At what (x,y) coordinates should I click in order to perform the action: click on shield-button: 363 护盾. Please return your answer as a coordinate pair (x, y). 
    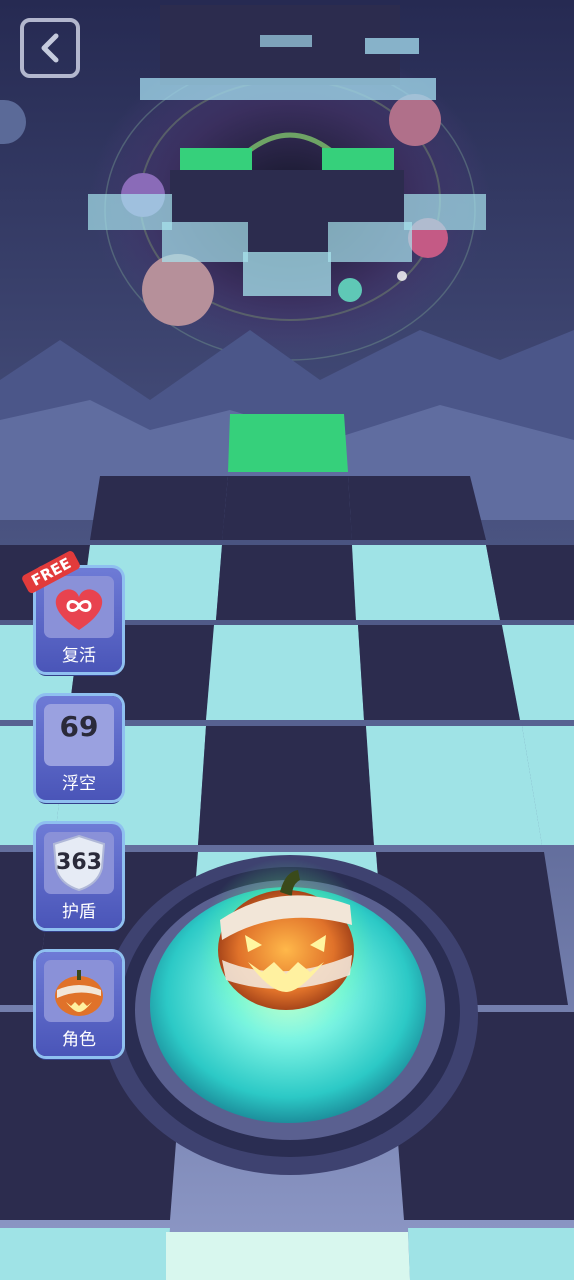
    Looking at the image, I should click on (79, 876).